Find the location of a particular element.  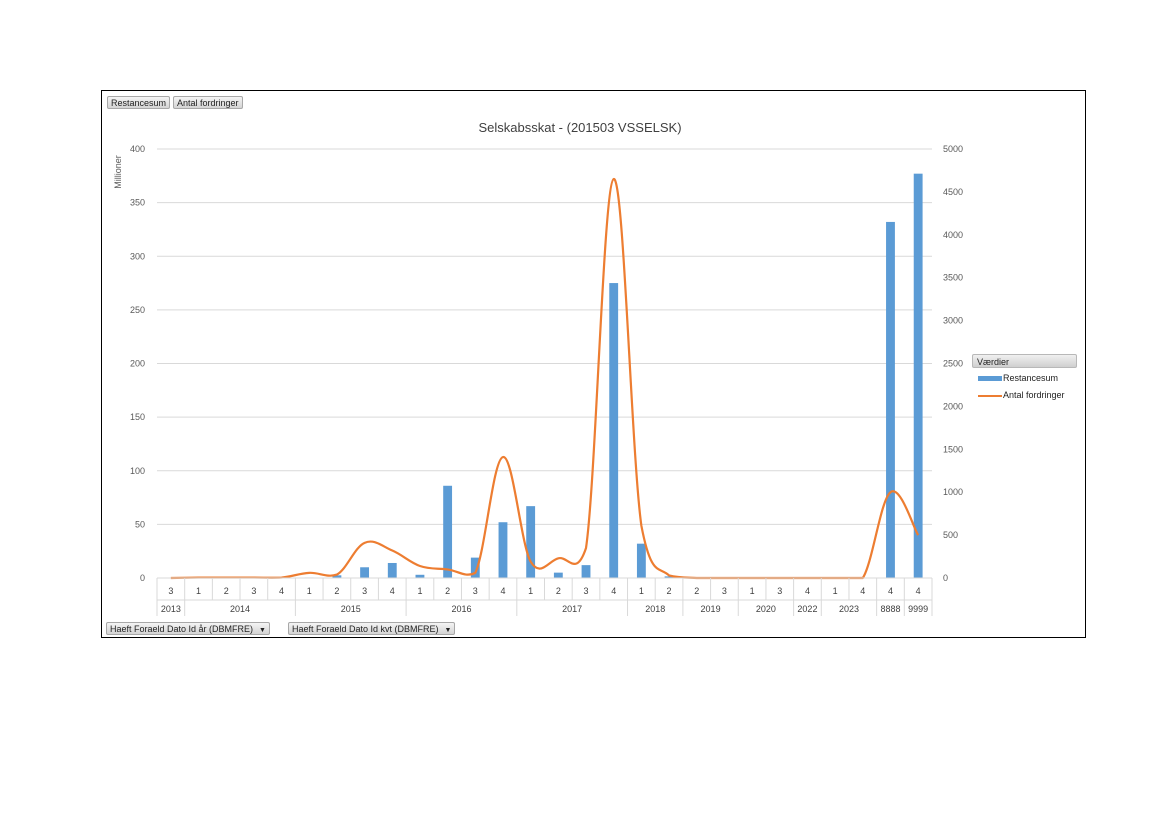

x-tick-label-year: 2019 is located at coordinates (711, 609).